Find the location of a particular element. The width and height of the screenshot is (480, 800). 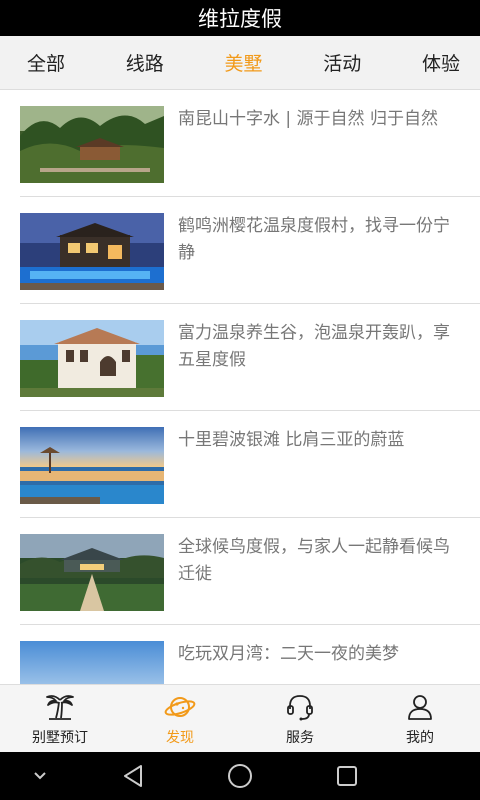

chevron-down-icon is located at coordinates (40, 776).